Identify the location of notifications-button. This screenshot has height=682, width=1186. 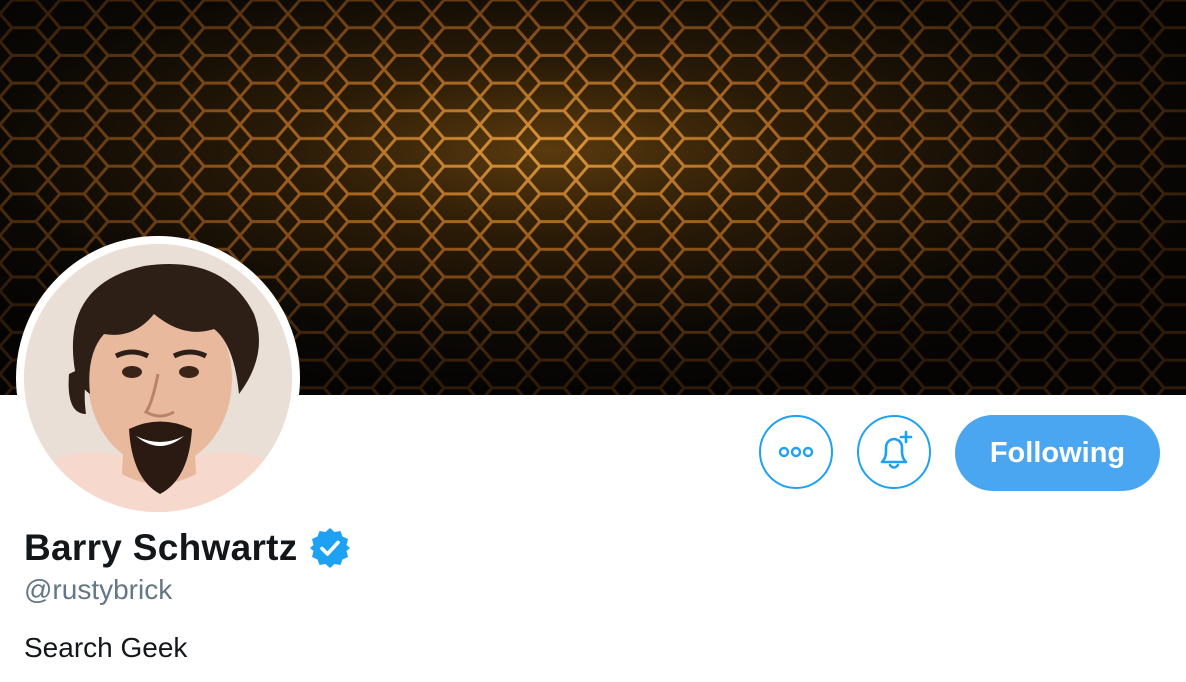
(894, 452).